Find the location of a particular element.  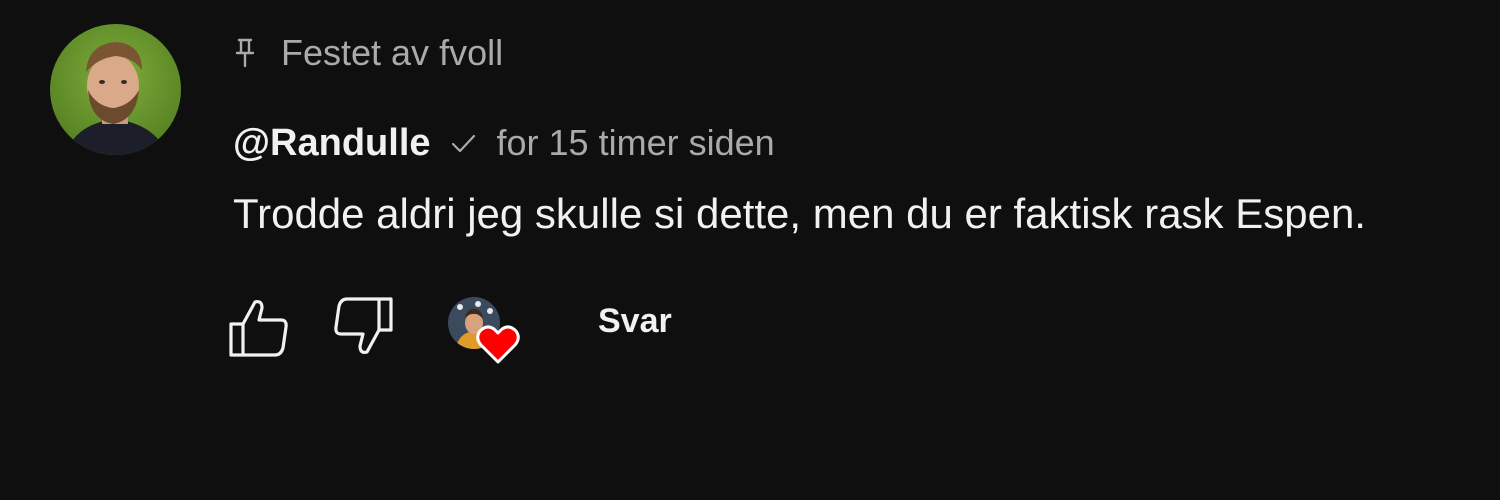

thumbs-up-icon is located at coordinates (258, 328).